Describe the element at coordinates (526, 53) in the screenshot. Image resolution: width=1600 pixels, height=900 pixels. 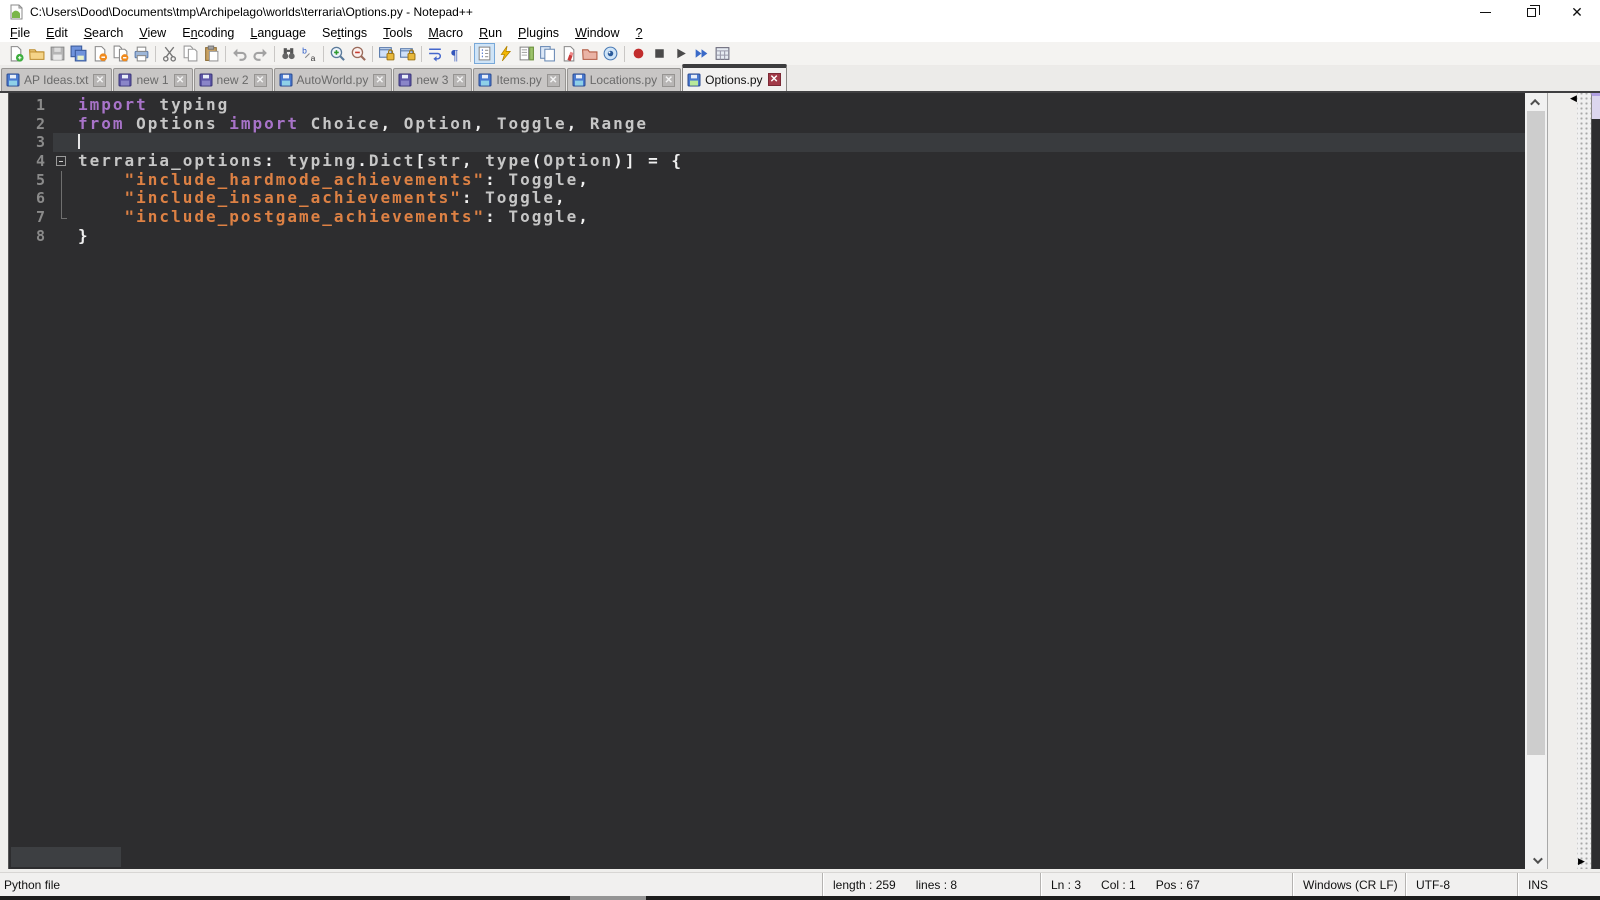
I see `document-map-icon` at that location.